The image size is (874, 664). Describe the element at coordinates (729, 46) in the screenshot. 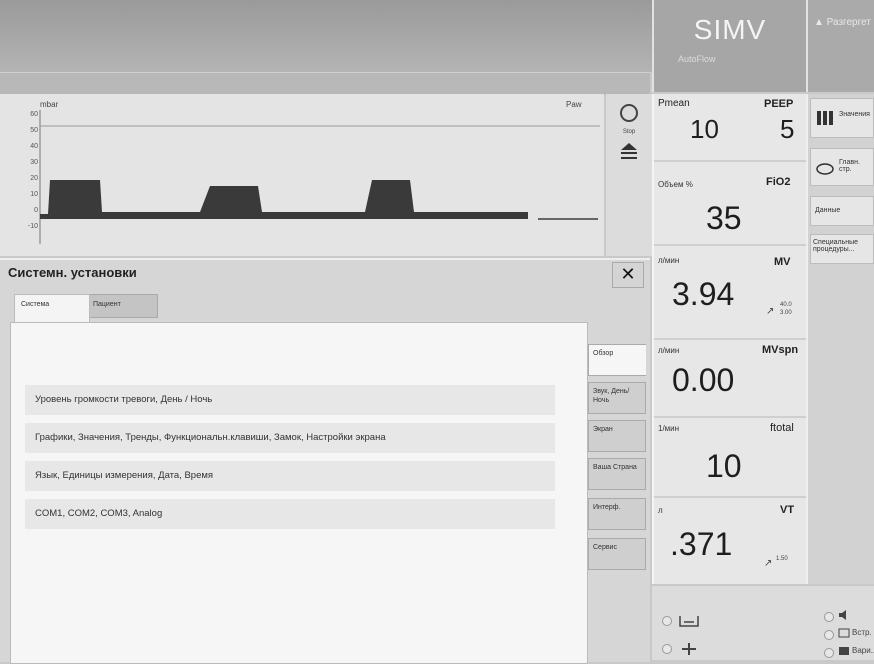

I see `ventilation-mode-box: SIMV AutoFlow` at that location.